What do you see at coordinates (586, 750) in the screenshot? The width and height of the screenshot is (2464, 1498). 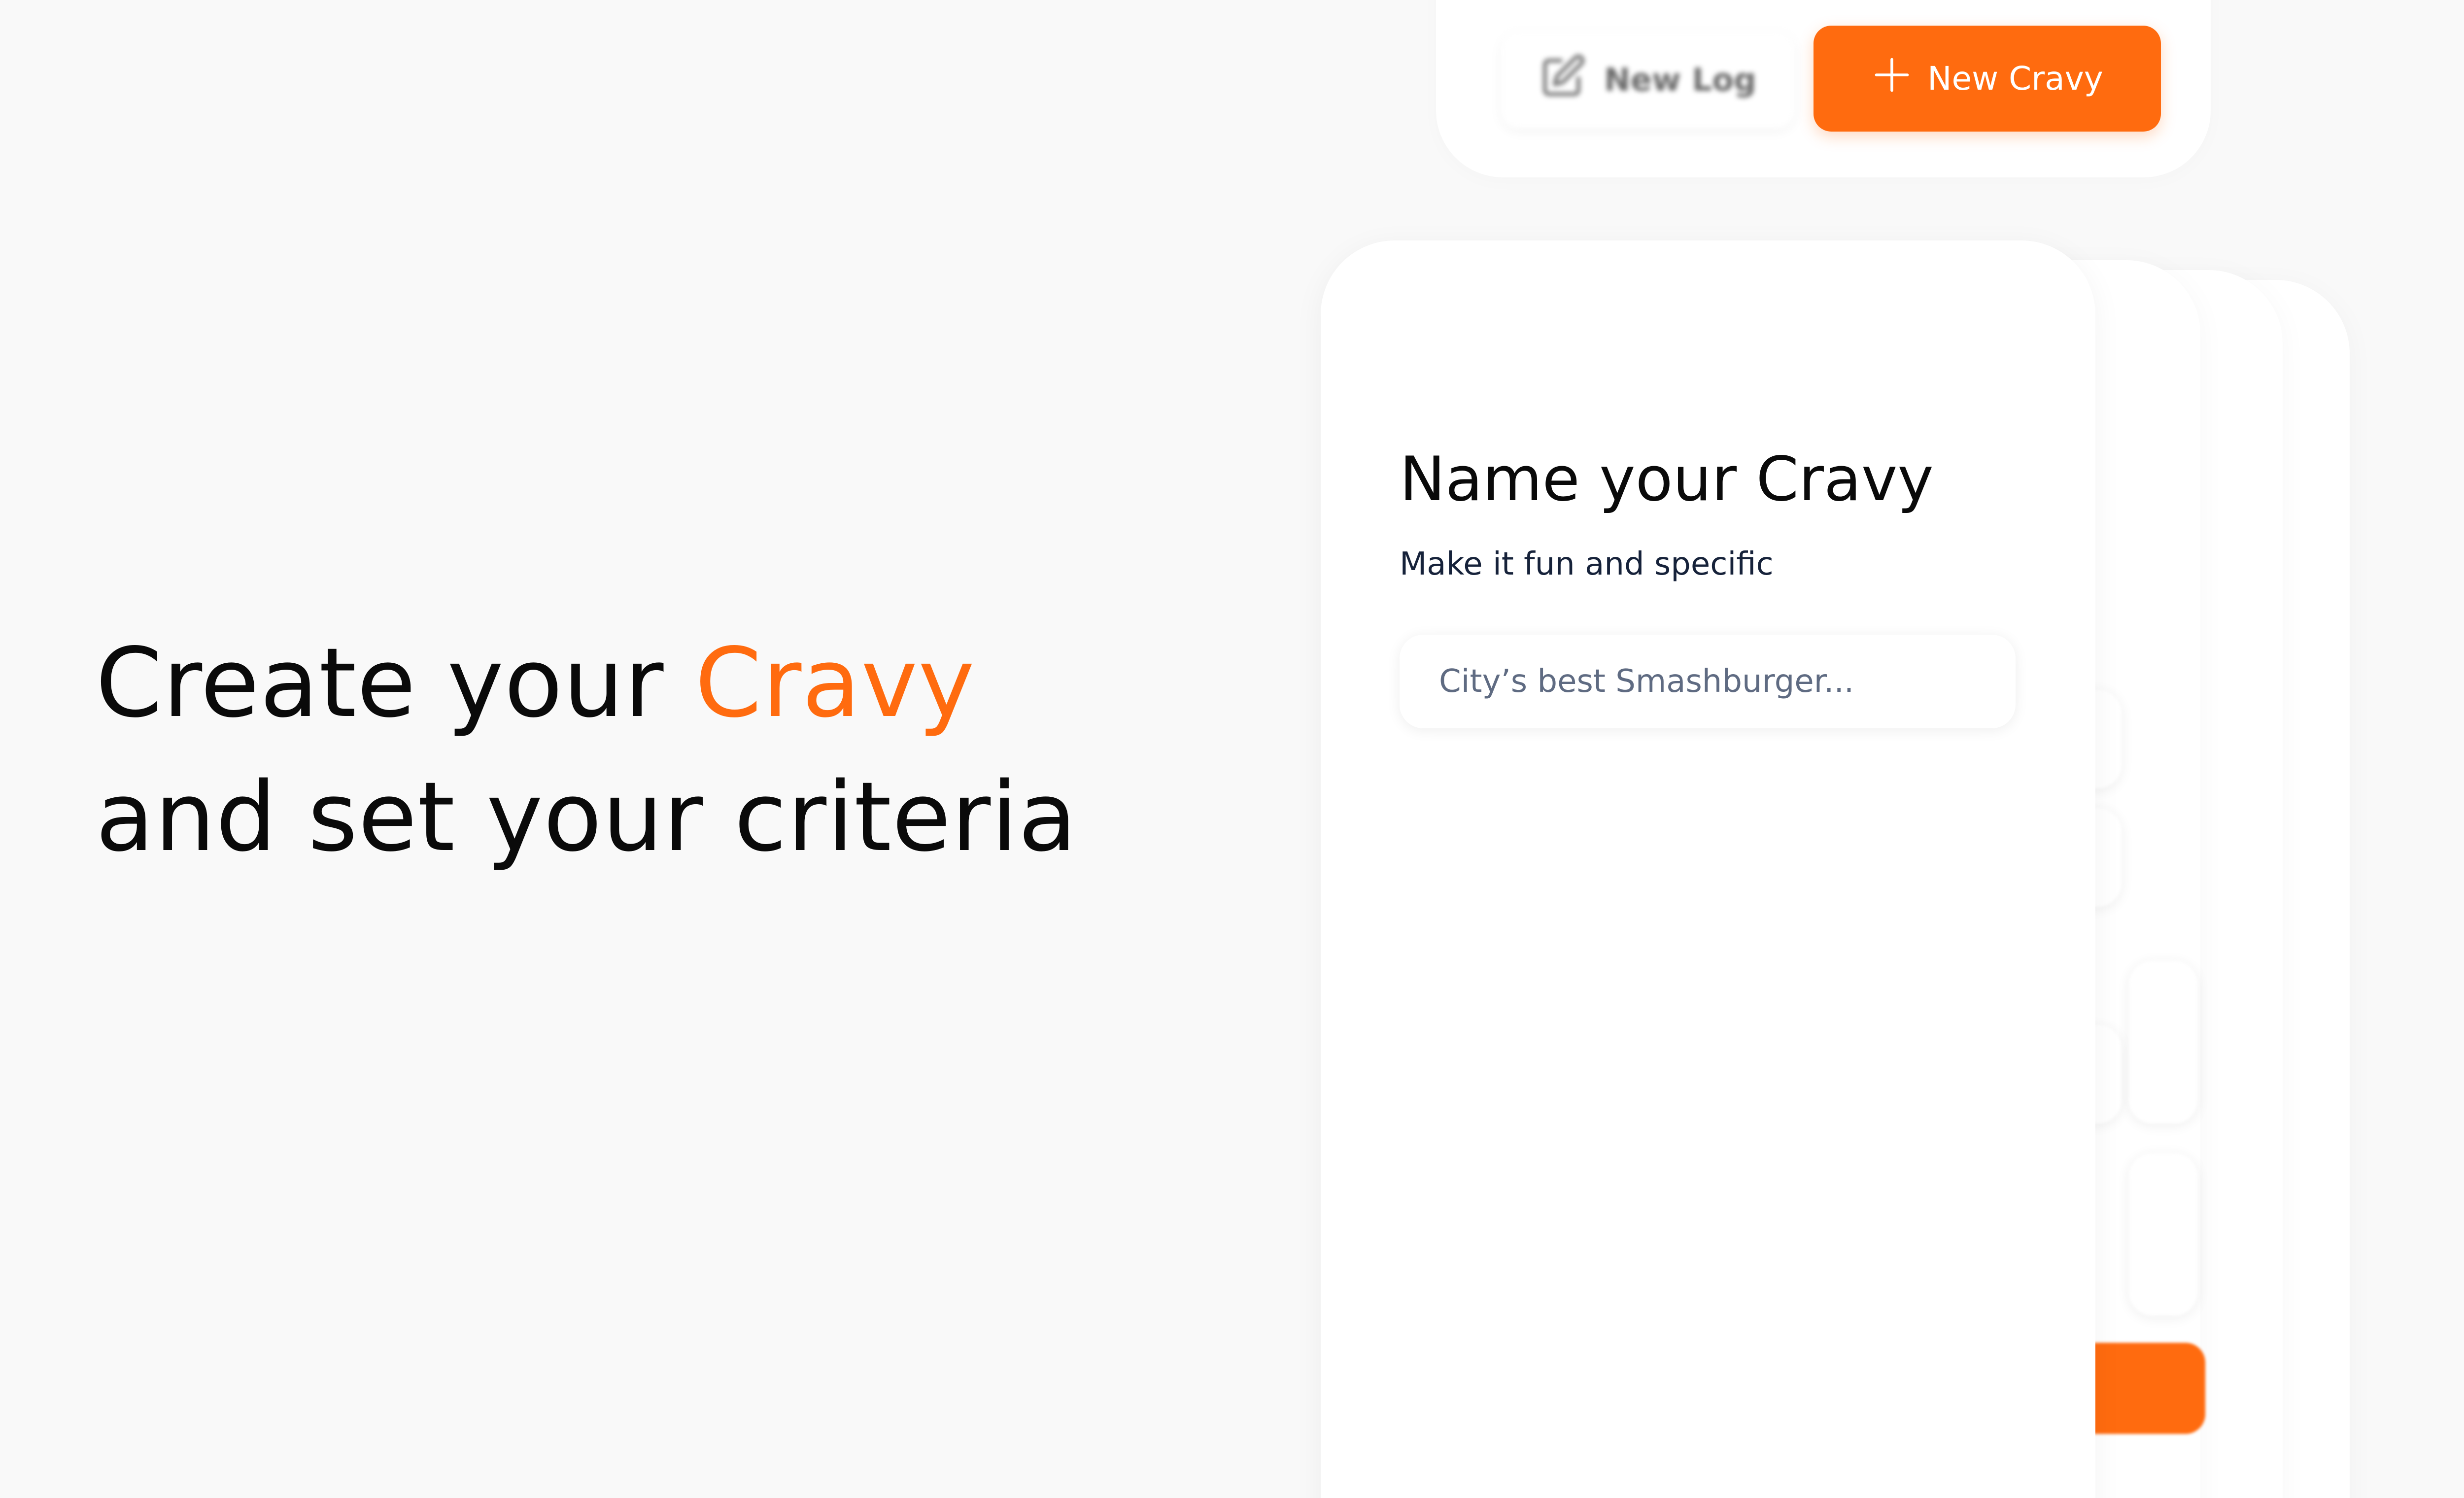 I see `headline: Create your Cravy and set your criteria` at bounding box center [586, 750].